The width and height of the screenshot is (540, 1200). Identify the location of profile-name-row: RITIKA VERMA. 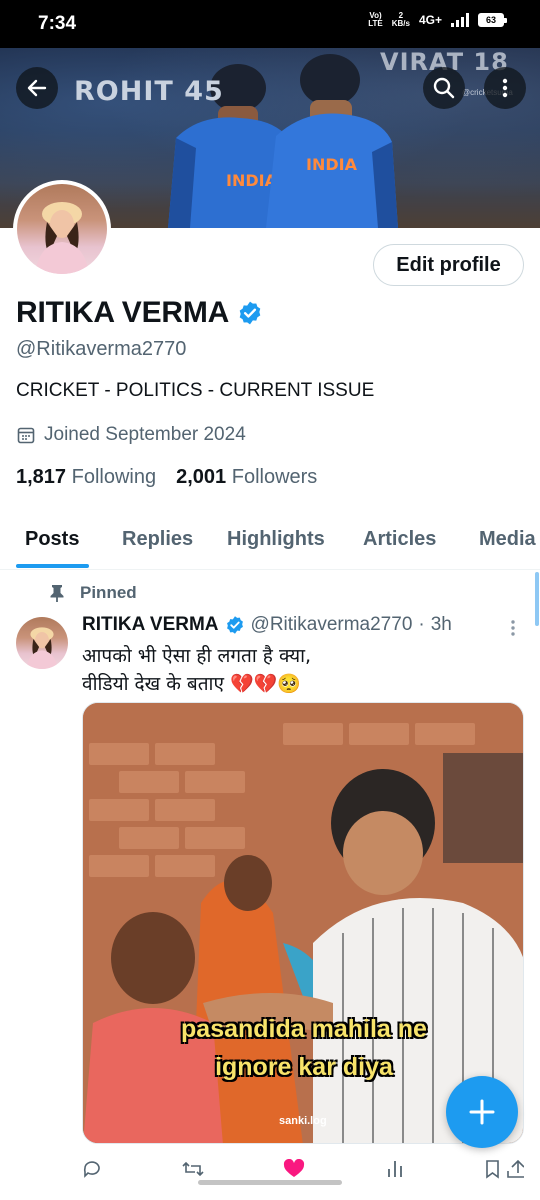
(139, 313).